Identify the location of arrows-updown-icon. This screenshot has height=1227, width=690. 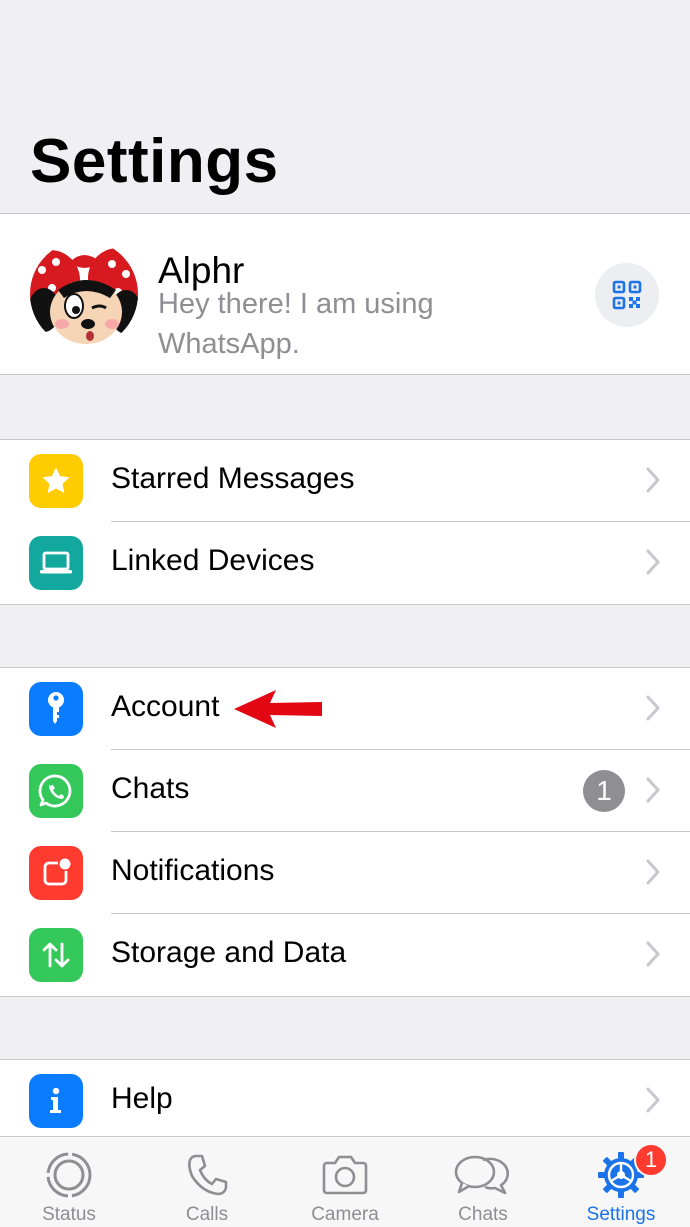
(56, 955).